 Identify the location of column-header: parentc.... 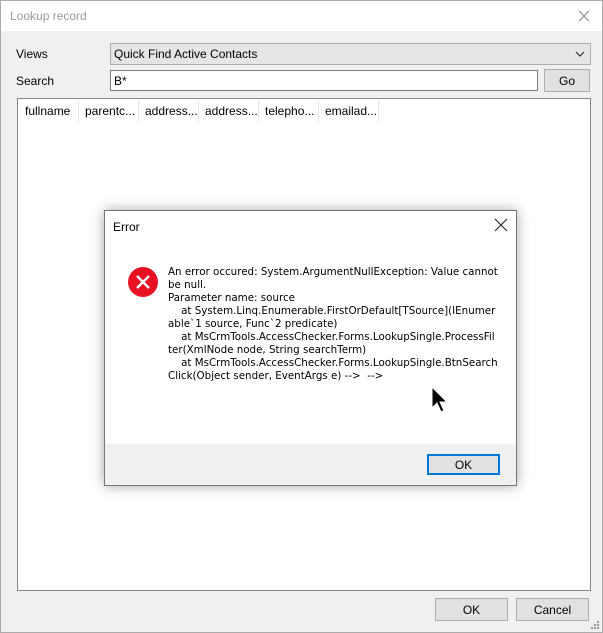
(109, 111).